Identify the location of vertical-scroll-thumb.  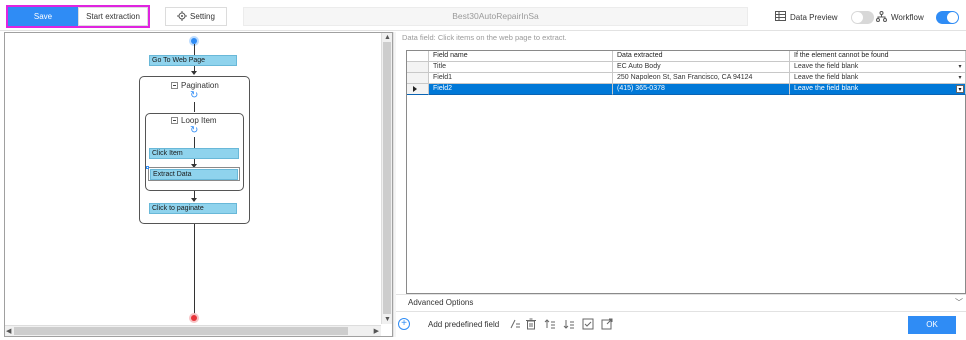
(387, 178).